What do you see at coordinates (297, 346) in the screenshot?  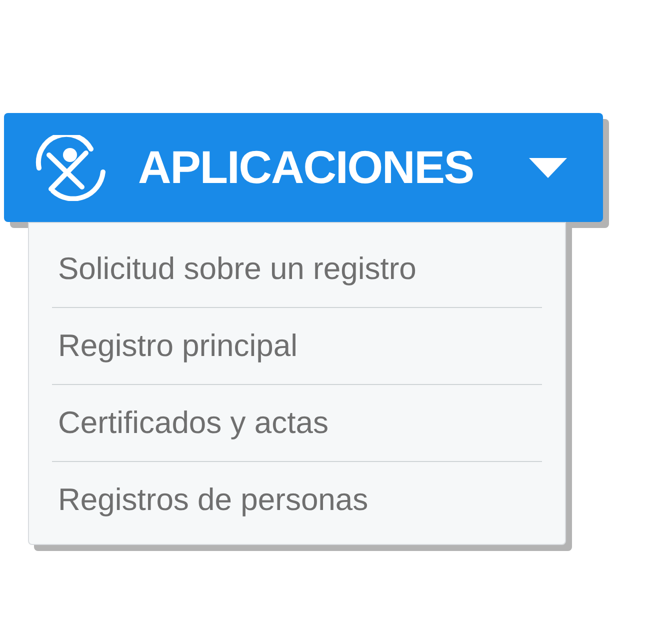 I see `menu-item: Registro principal` at bounding box center [297, 346].